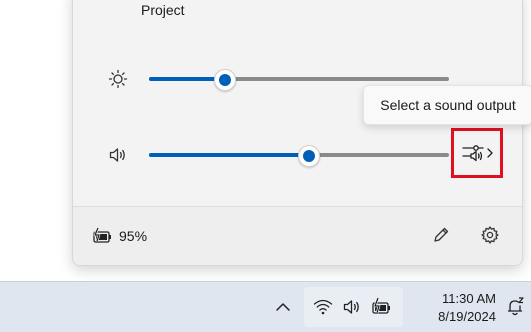 The image size is (531, 332). I want to click on settings-button, so click(490, 235).